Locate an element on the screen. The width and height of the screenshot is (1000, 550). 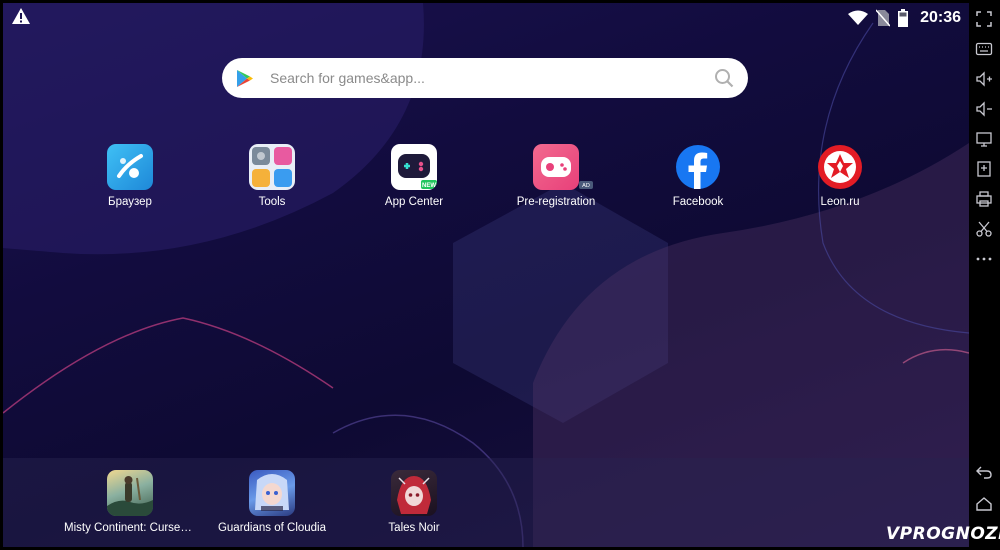
app-leon: Leon.ru is located at coordinates (840, 176).